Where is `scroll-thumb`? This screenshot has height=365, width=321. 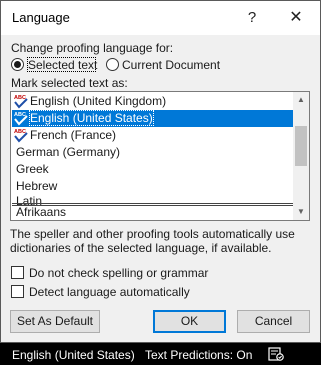 scroll-thumb is located at coordinates (301, 146).